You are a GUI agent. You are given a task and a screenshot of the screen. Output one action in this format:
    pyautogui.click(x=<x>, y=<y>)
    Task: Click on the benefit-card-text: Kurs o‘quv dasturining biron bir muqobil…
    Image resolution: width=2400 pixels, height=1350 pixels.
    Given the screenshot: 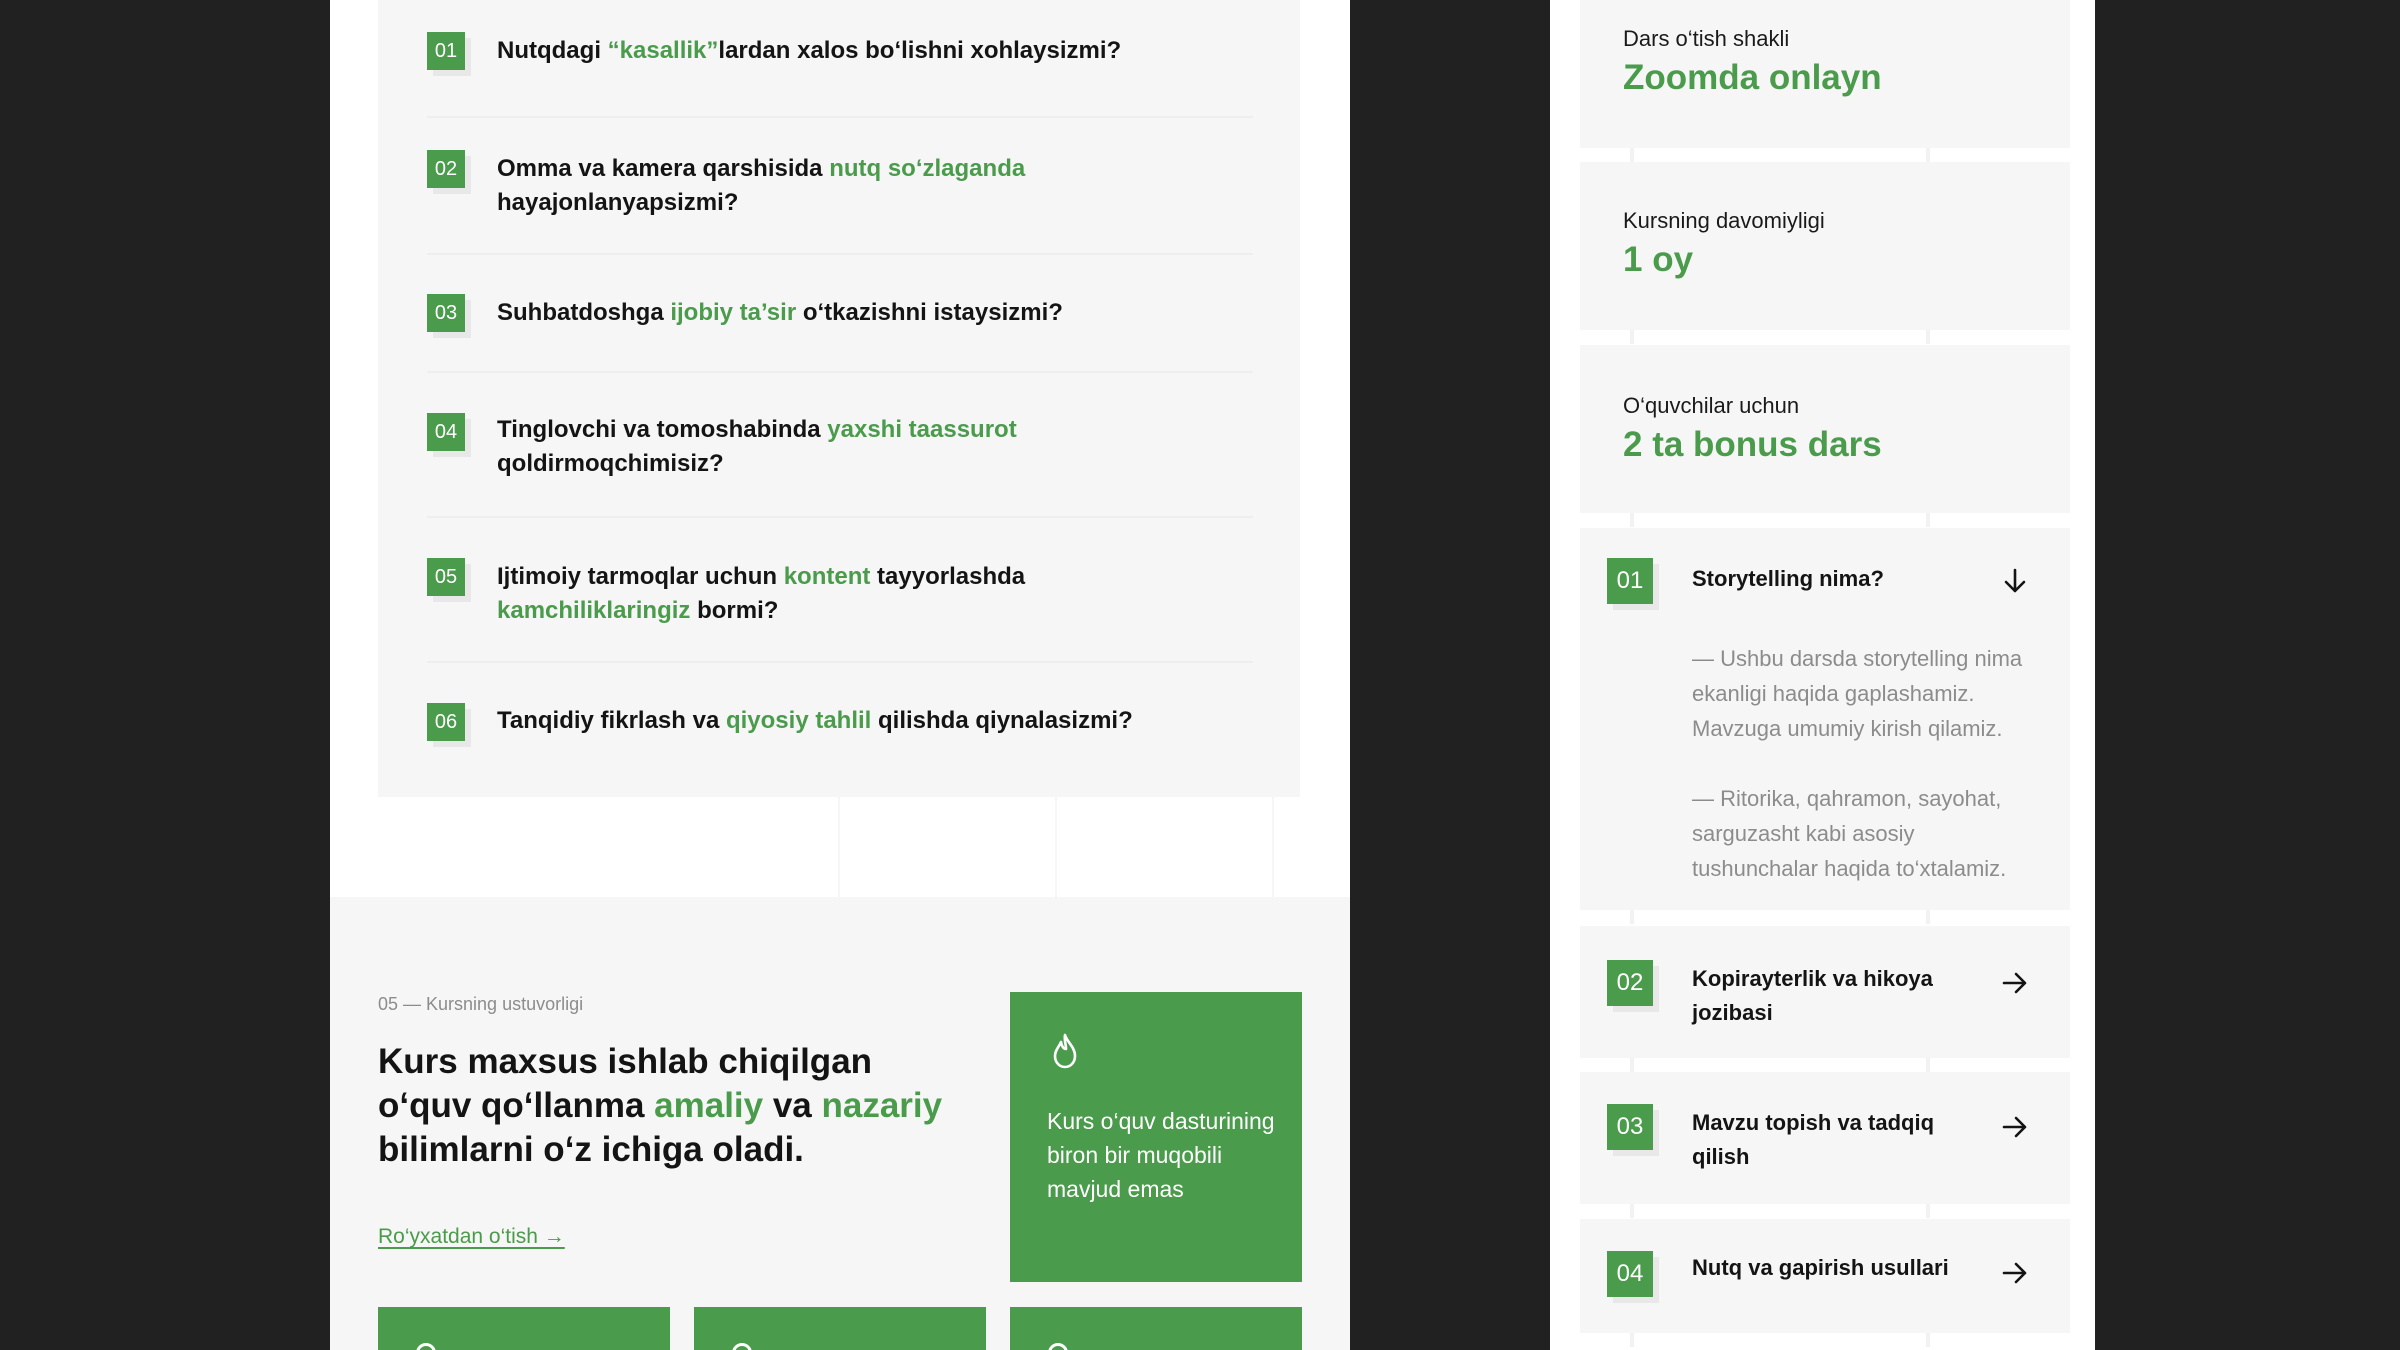 What is the action you would take?
    pyautogui.click(x=1161, y=1155)
    